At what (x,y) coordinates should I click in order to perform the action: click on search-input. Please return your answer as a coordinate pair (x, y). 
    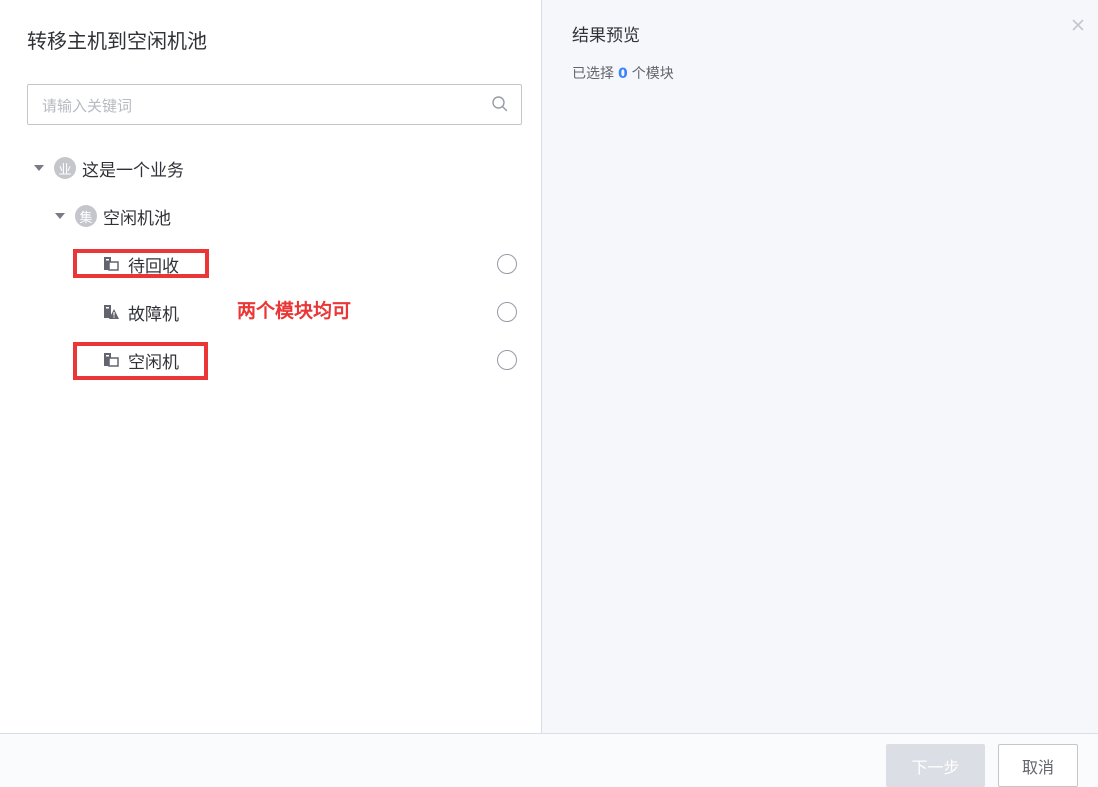
    Looking at the image, I should click on (262, 105).